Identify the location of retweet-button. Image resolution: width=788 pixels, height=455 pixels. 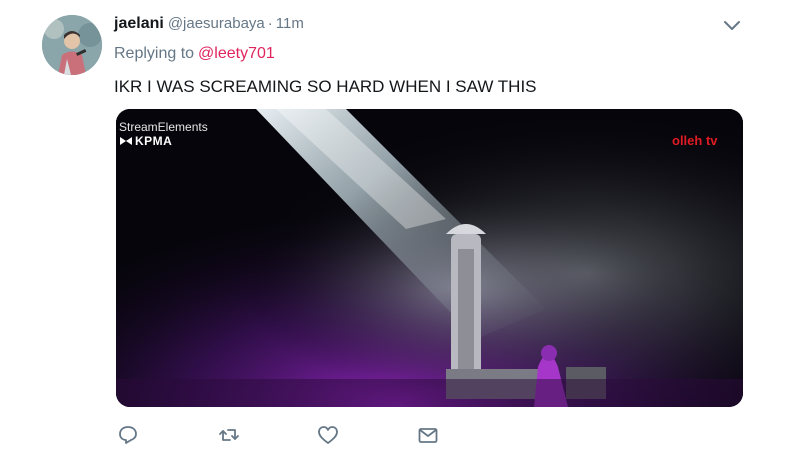
(229, 435).